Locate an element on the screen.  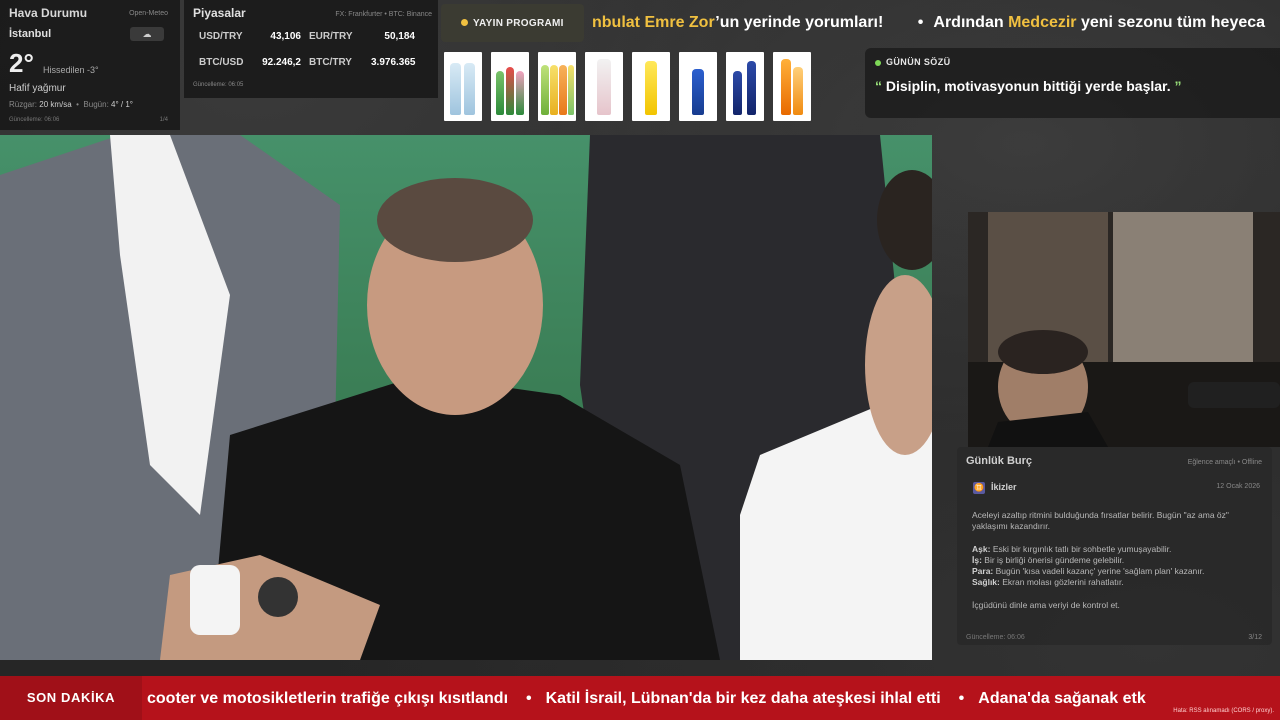
ticker-text: yeni sezonu tüm heyeca is located at coordinates (1171, 22).